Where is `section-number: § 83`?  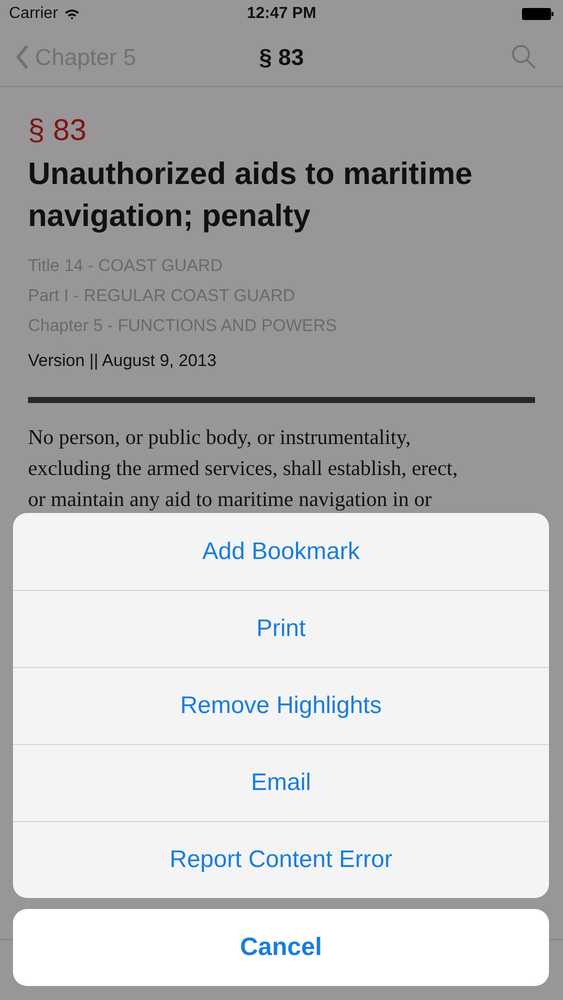 section-number: § 83 is located at coordinates (58, 131).